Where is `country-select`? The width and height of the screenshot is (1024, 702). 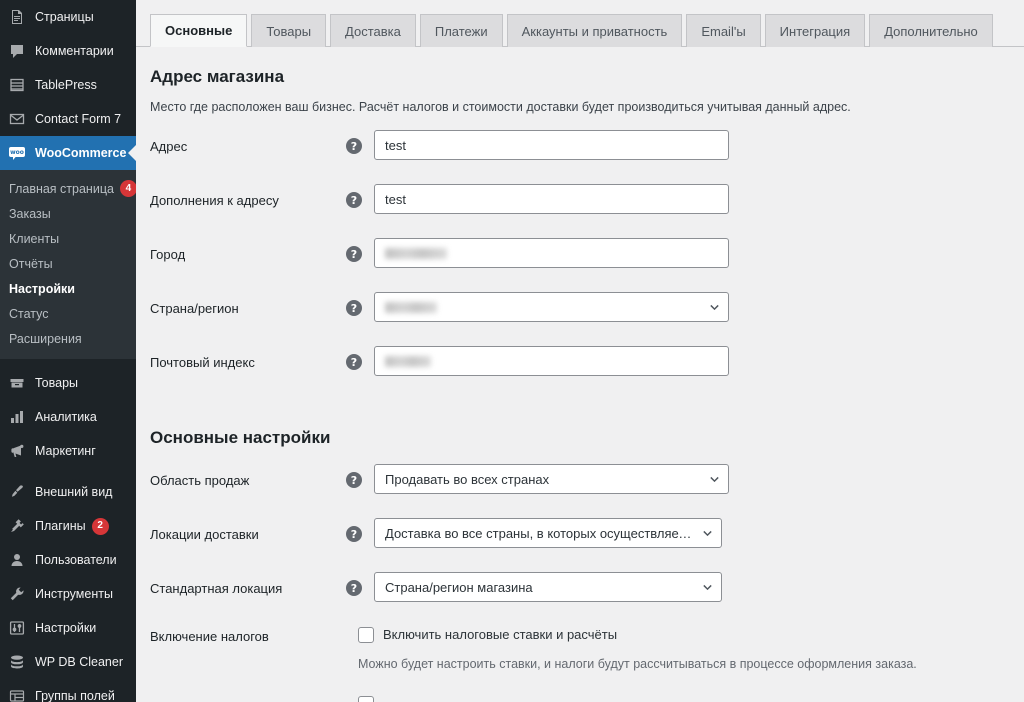
country-select is located at coordinates (551, 307).